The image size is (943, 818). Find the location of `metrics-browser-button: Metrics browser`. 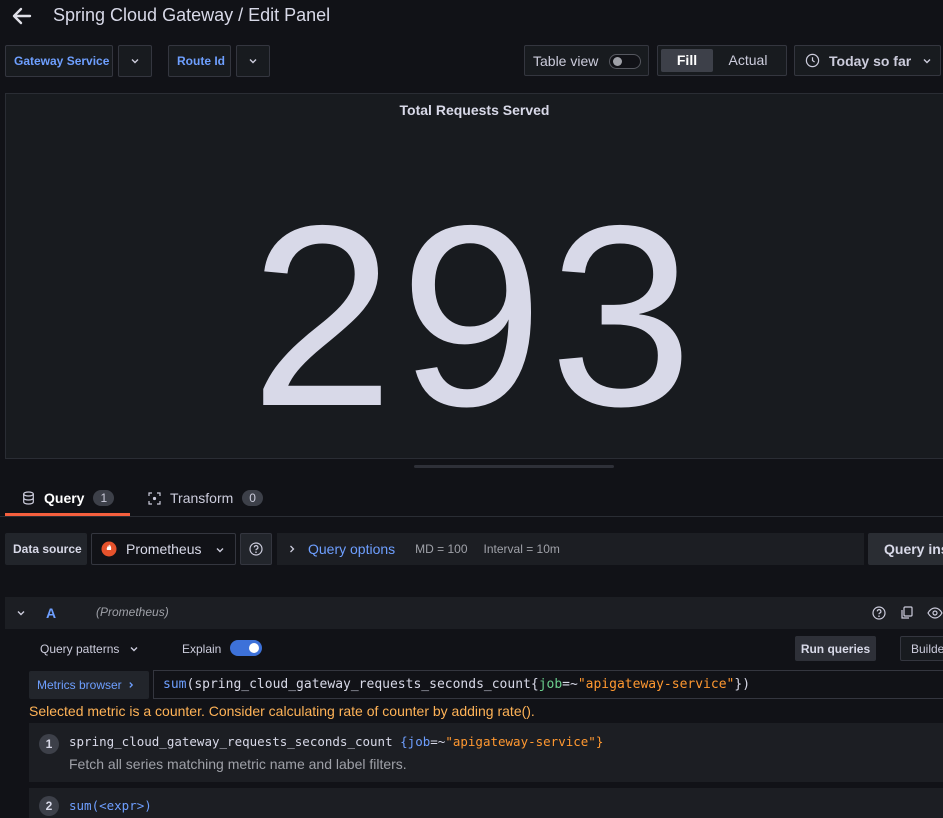

metrics-browser-button: Metrics browser is located at coordinates (89, 685).